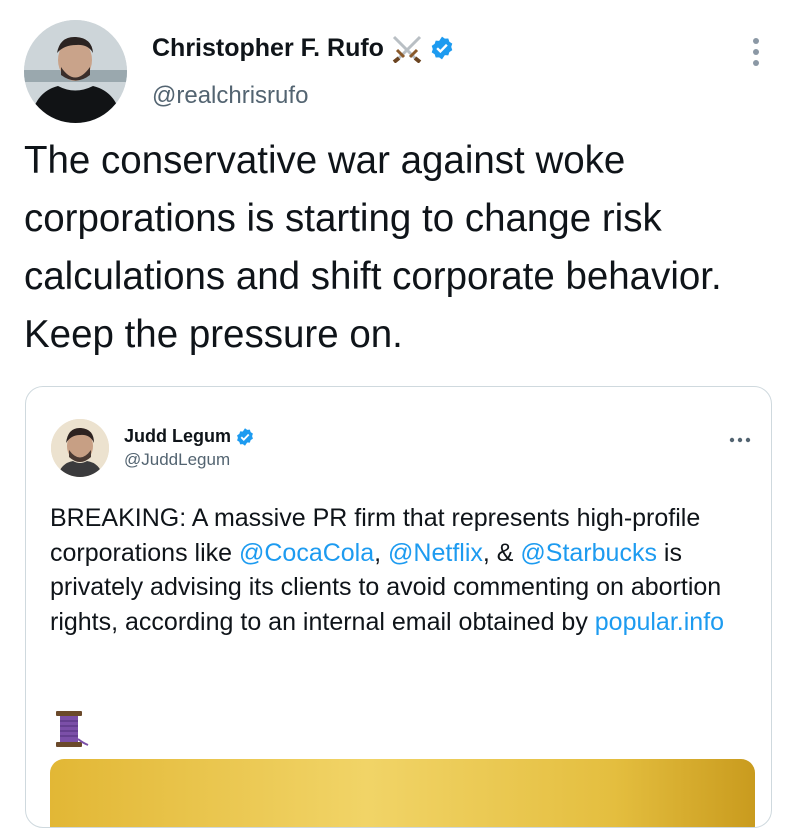  Describe the element at coordinates (177, 436) in the screenshot. I see `quoted-author-name-text: Judd Legum` at that location.